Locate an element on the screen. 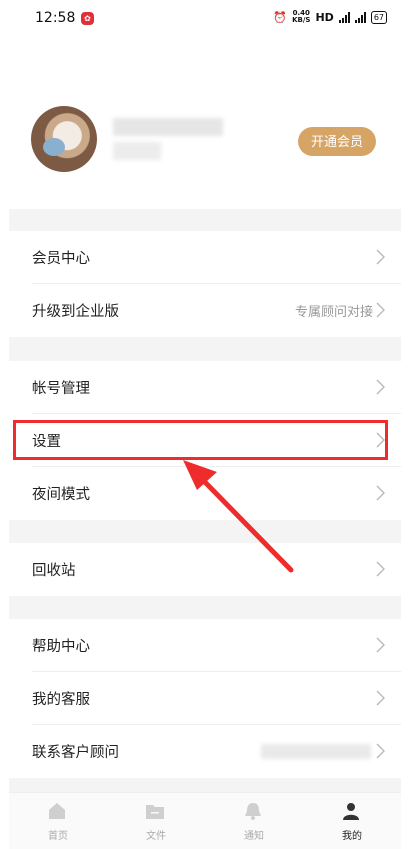 This screenshot has width=419, height=849. user-icon is located at coordinates (351, 811).